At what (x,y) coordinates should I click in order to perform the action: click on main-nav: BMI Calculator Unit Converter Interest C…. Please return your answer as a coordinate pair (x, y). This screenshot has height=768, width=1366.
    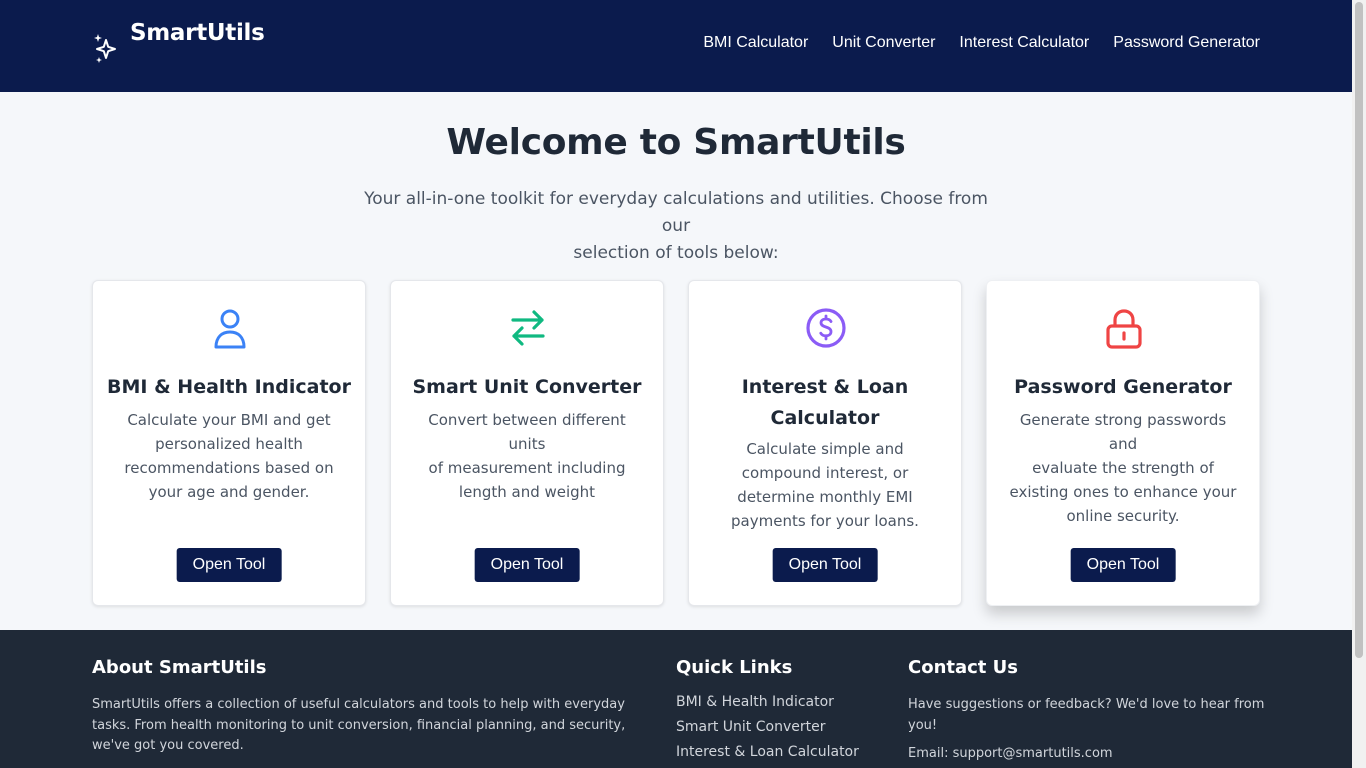
    Looking at the image, I should click on (981, 43).